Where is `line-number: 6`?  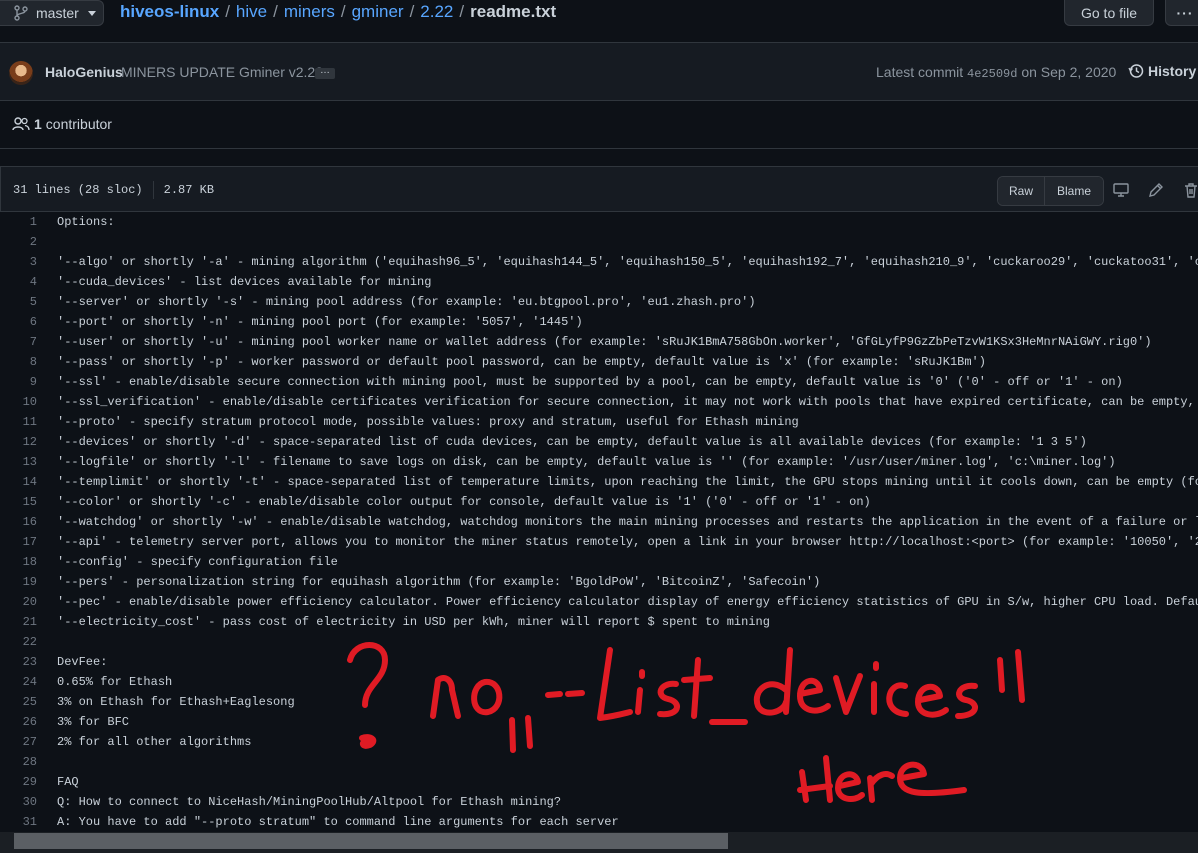
line-number: 6 is located at coordinates (18, 322).